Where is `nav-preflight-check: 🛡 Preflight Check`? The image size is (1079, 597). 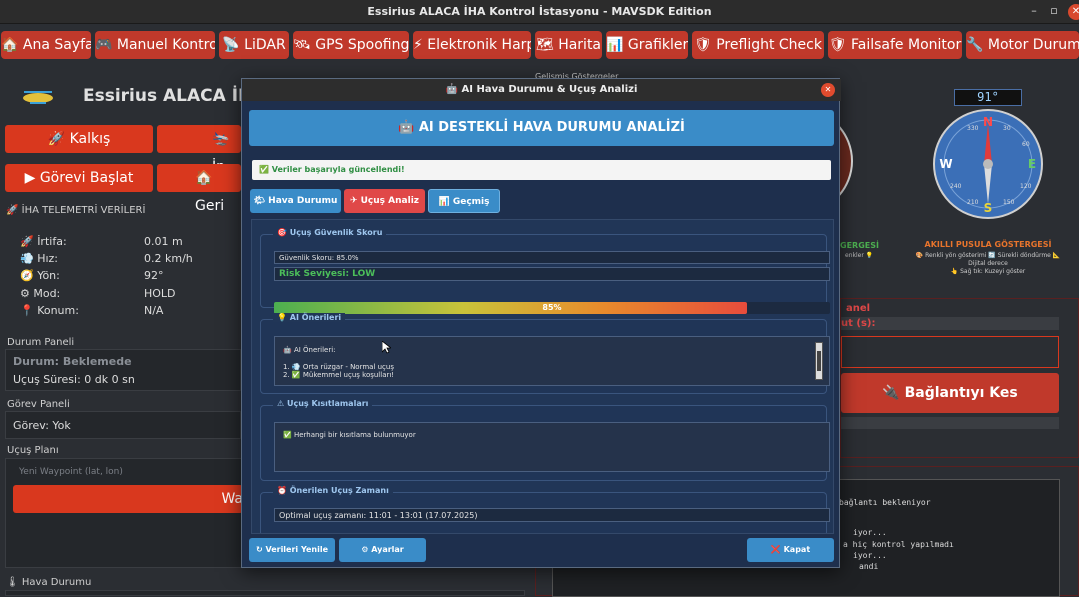 nav-preflight-check: 🛡 Preflight Check is located at coordinates (758, 45).